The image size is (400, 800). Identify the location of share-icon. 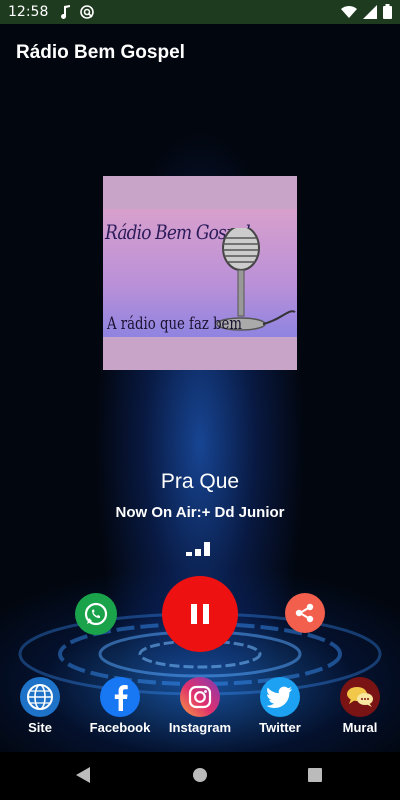
(304, 613).